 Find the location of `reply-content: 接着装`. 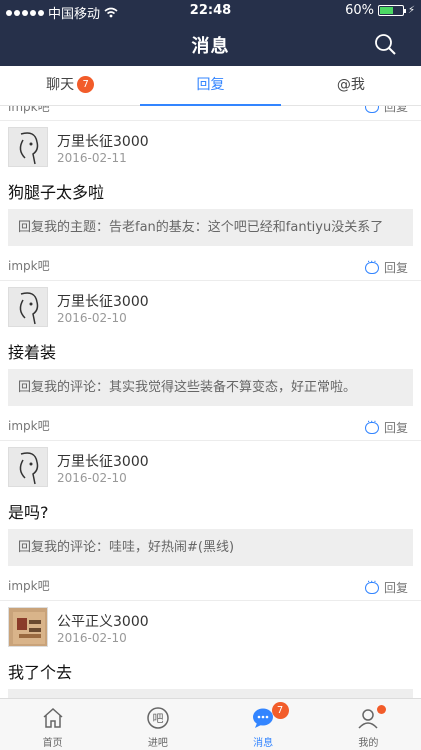

reply-content: 接着装 is located at coordinates (32, 352).